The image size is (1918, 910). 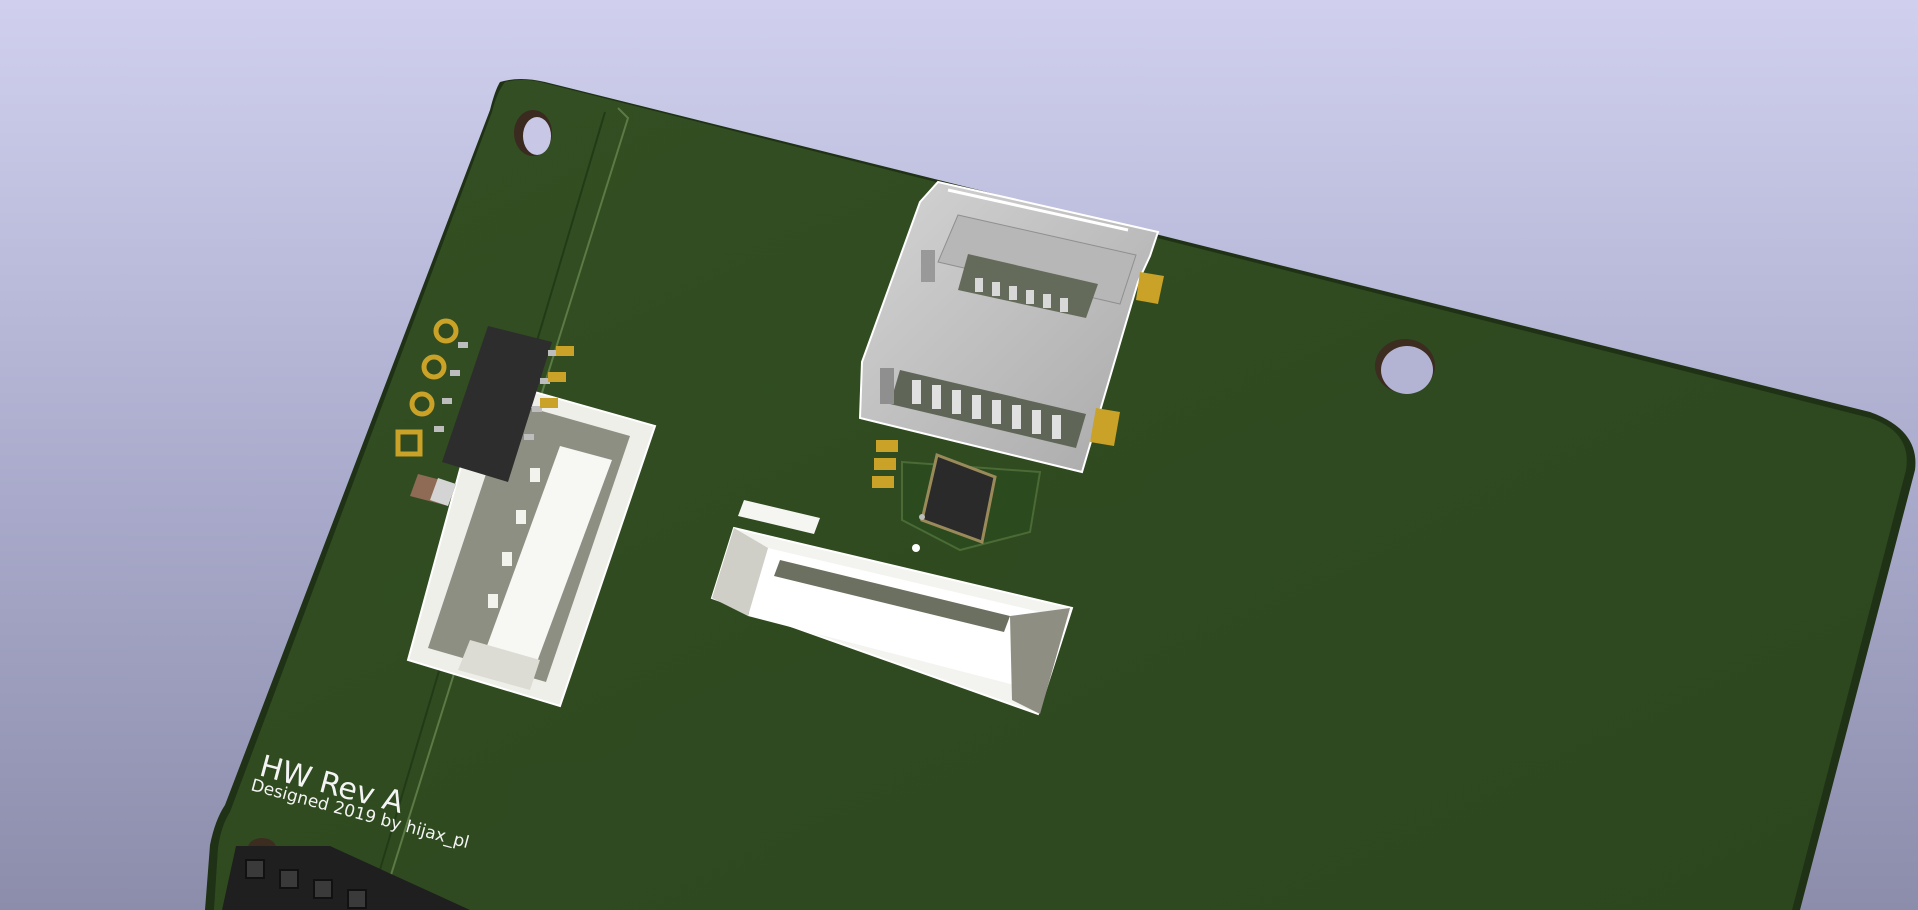 What do you see at coordinates (533, 133) in the screenshot?
I see `mounting-hole` at bounding box center [533, 133].